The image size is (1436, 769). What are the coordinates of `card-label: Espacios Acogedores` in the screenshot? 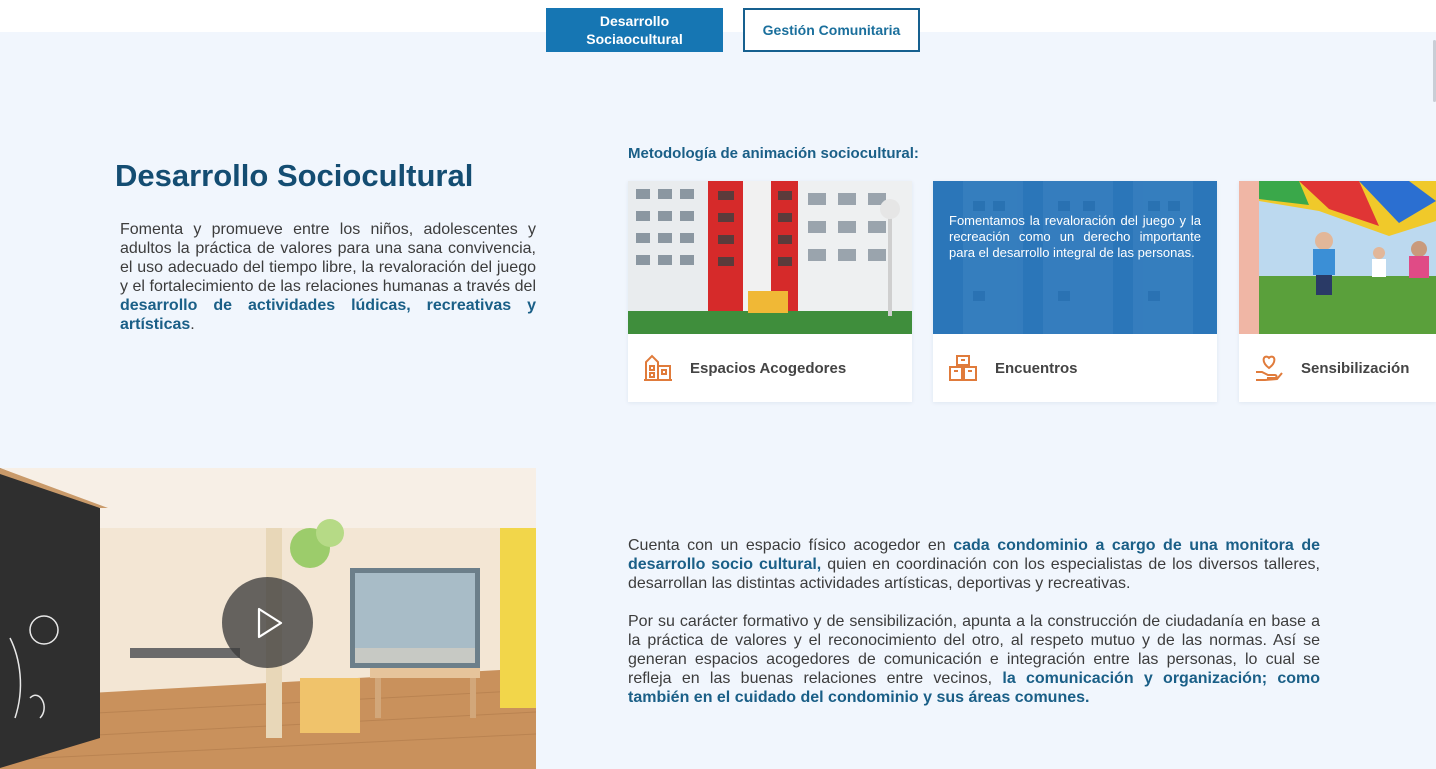 It's located at (768, 368).